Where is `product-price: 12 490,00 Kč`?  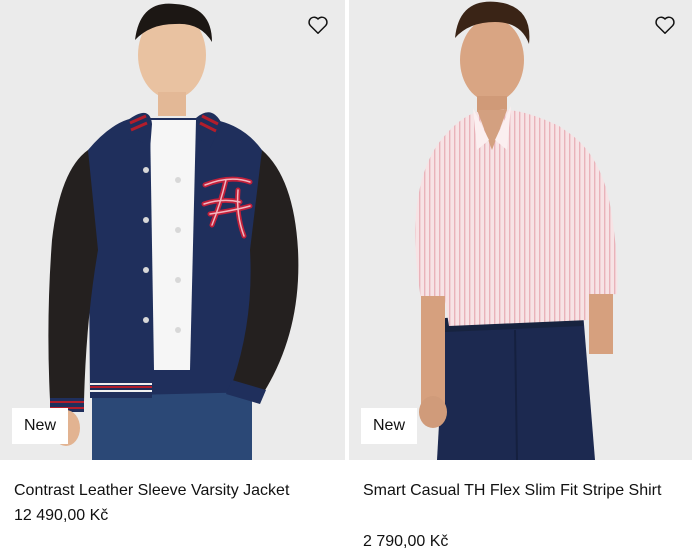 product-price: 12 490,00 Kč is located at coordinates (61, 515).